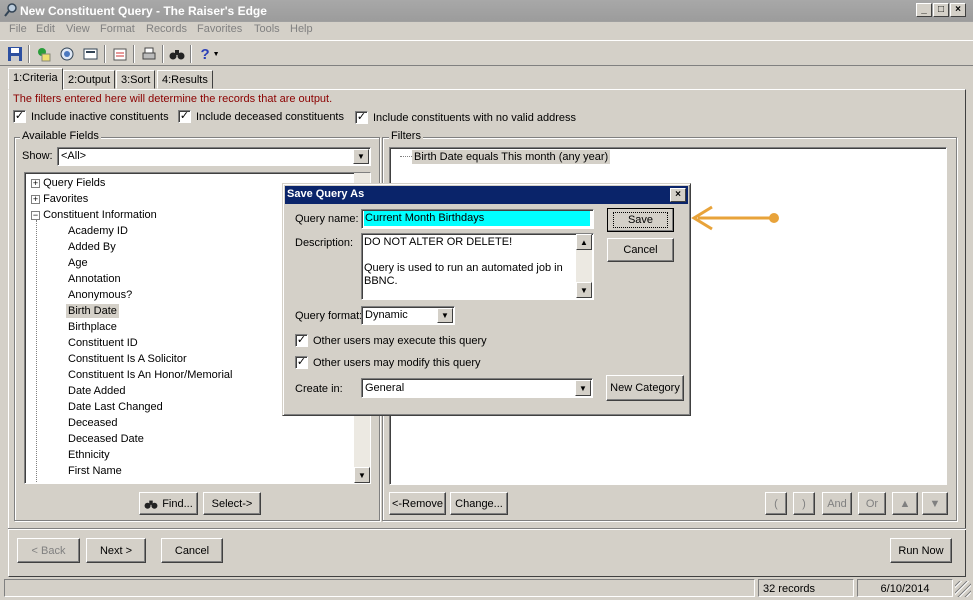  What do you see at coordinates (261, 116) in the screenshot?
I see `include-deceased-checkbox: ✓ Include deceased constituents` at bounding box center [261, 116].